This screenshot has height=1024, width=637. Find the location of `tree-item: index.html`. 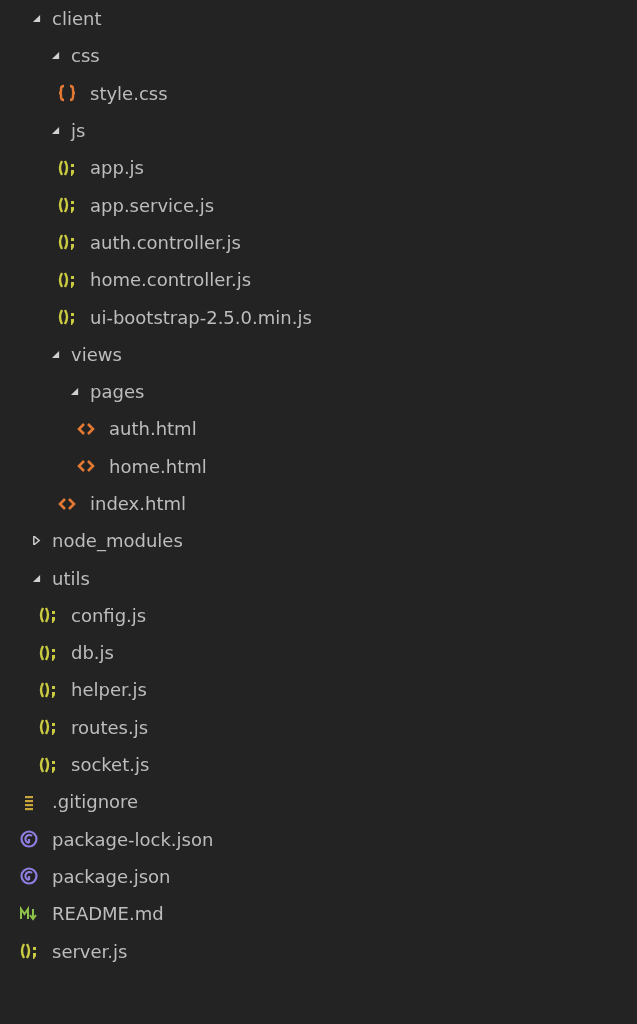

tree-item: index.html is located at coordinates (138, 503).